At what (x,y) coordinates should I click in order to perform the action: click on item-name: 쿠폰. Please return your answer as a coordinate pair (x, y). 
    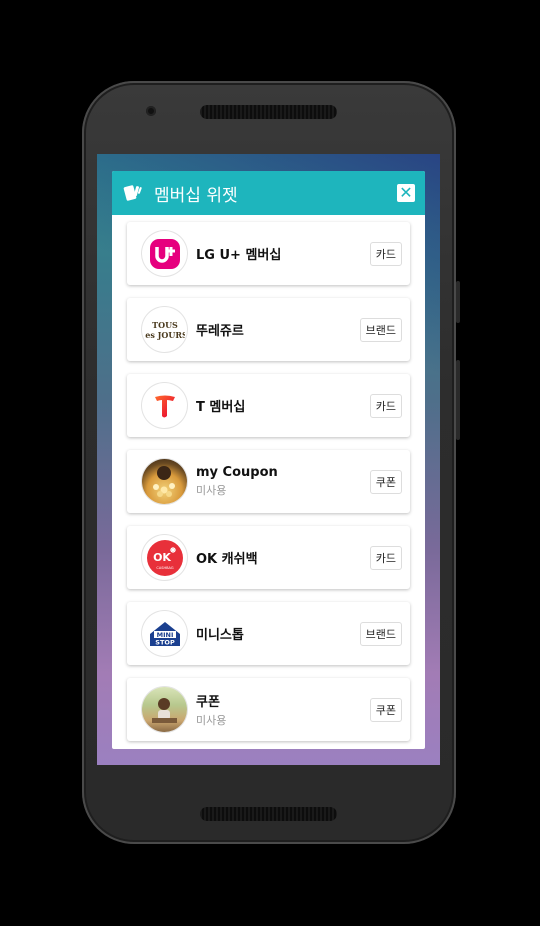
    Looking at the image, I should click on (208, 702).